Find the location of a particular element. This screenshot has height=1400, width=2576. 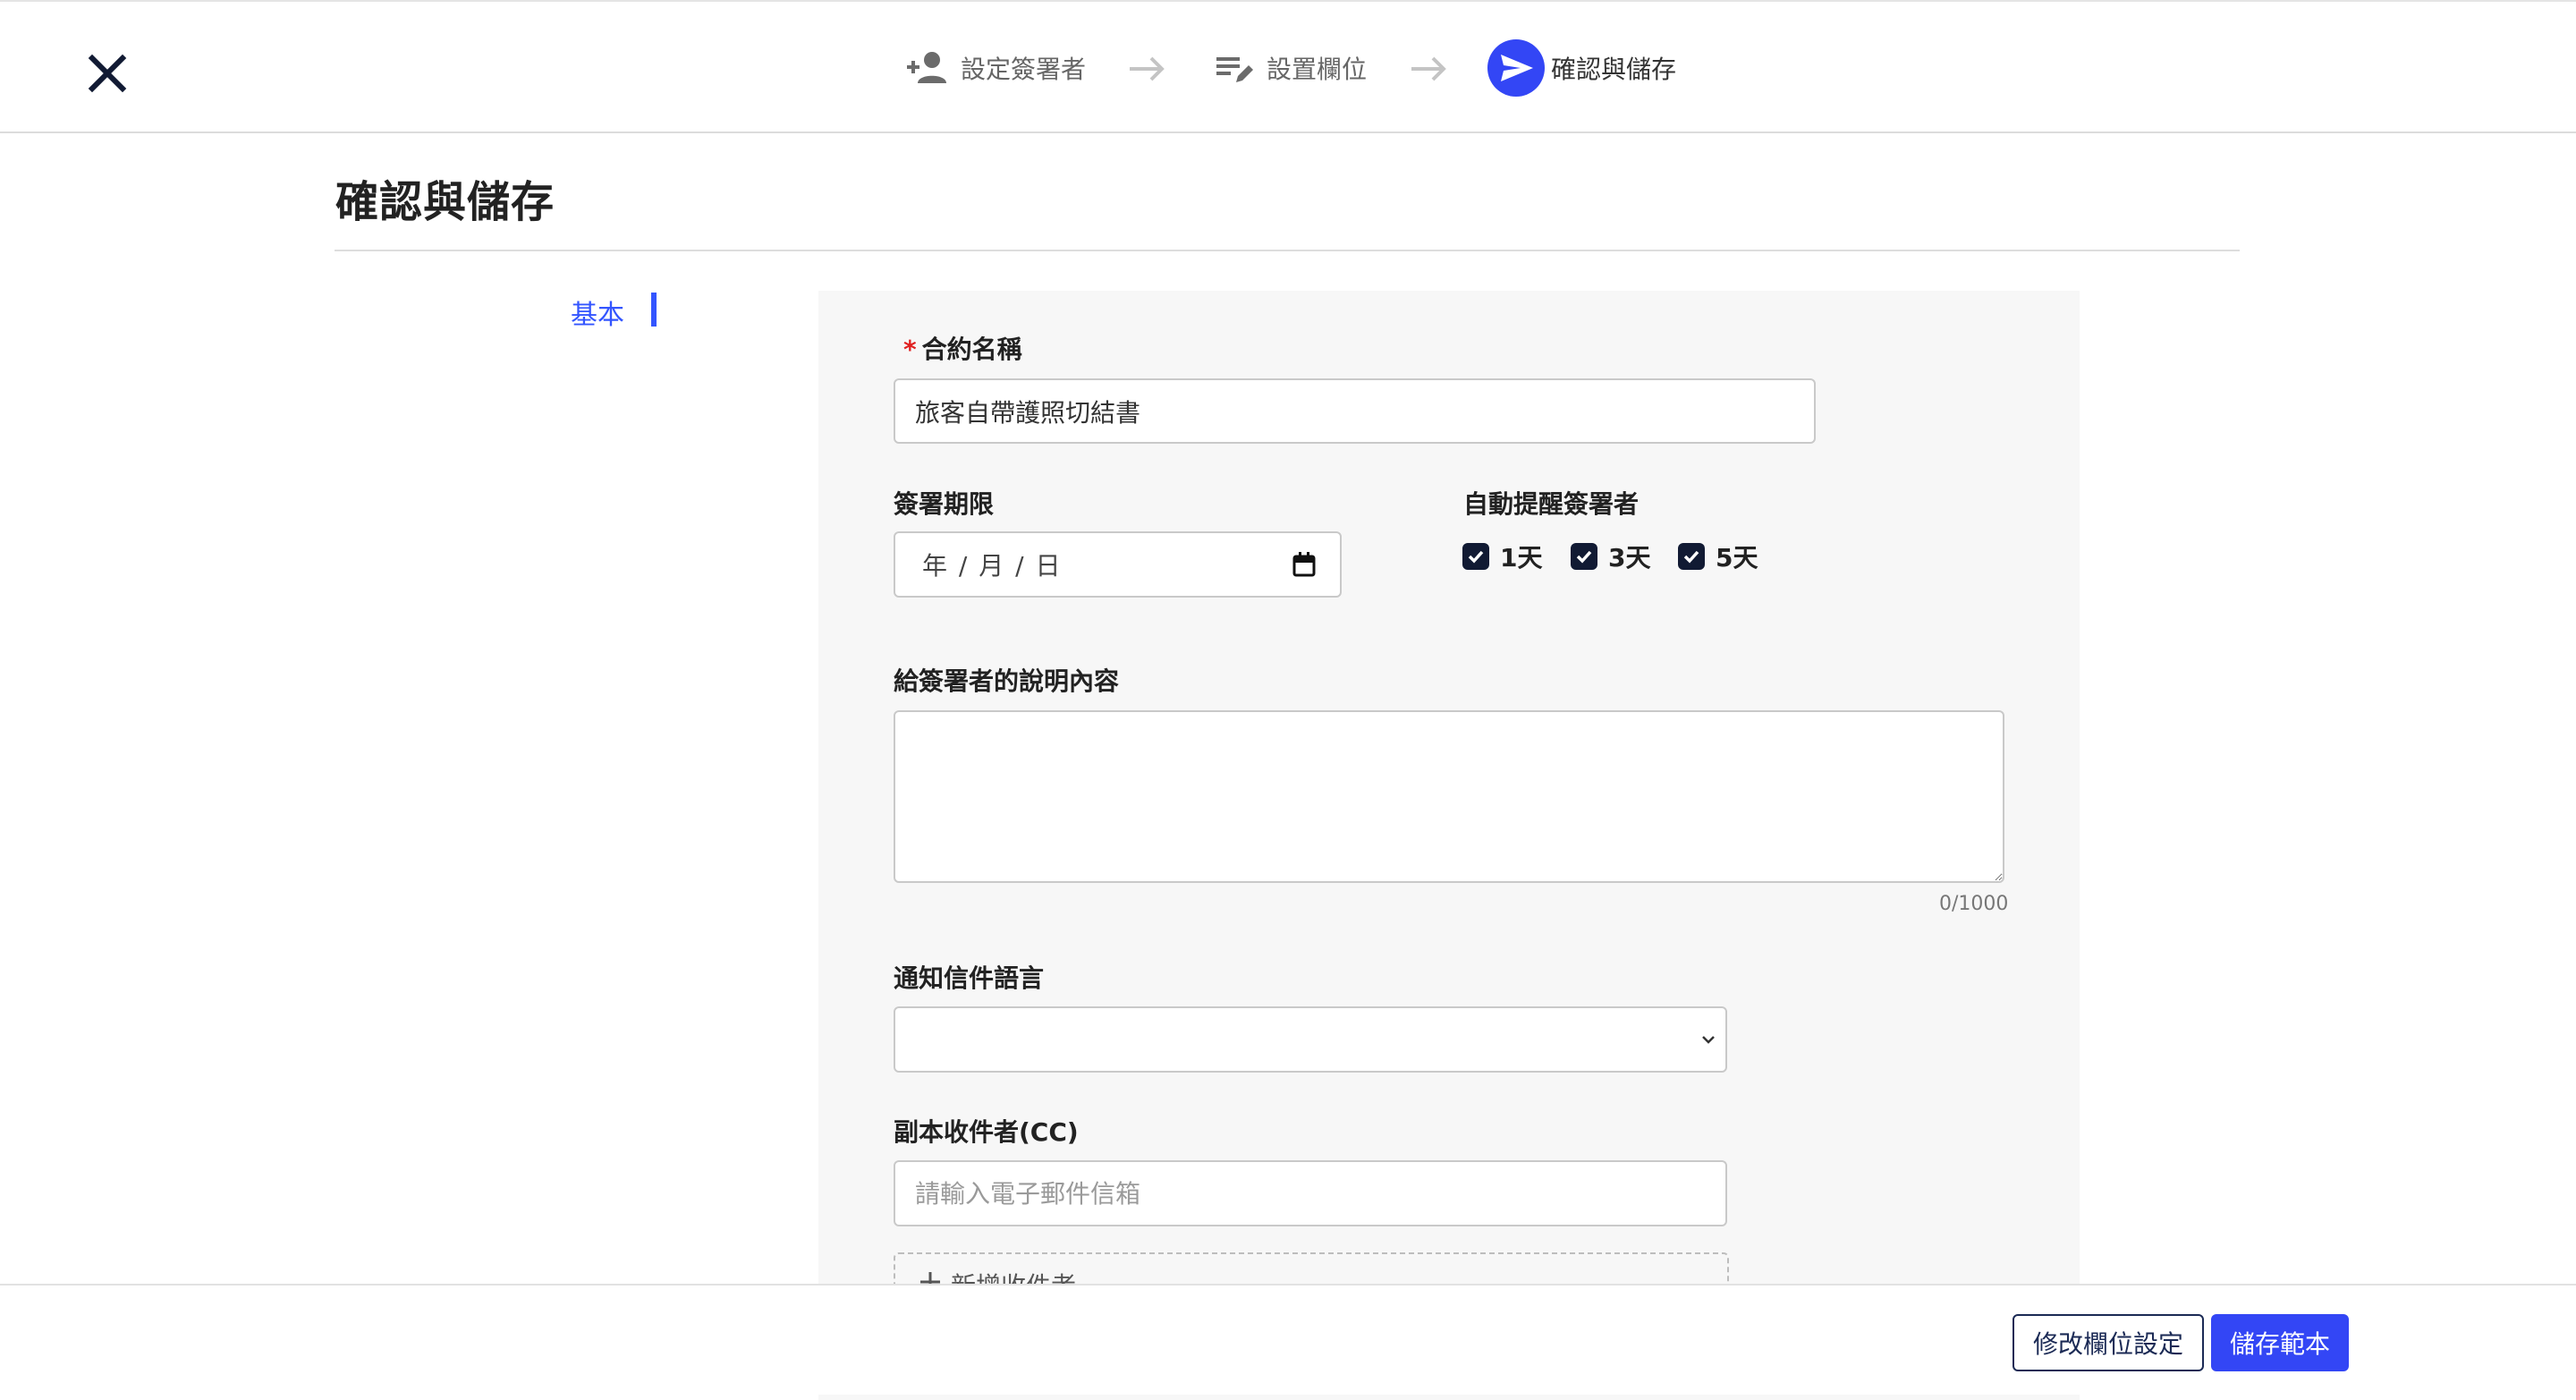

cc-label: 副本收件者(CC) is located at coordinates (986, 1132).